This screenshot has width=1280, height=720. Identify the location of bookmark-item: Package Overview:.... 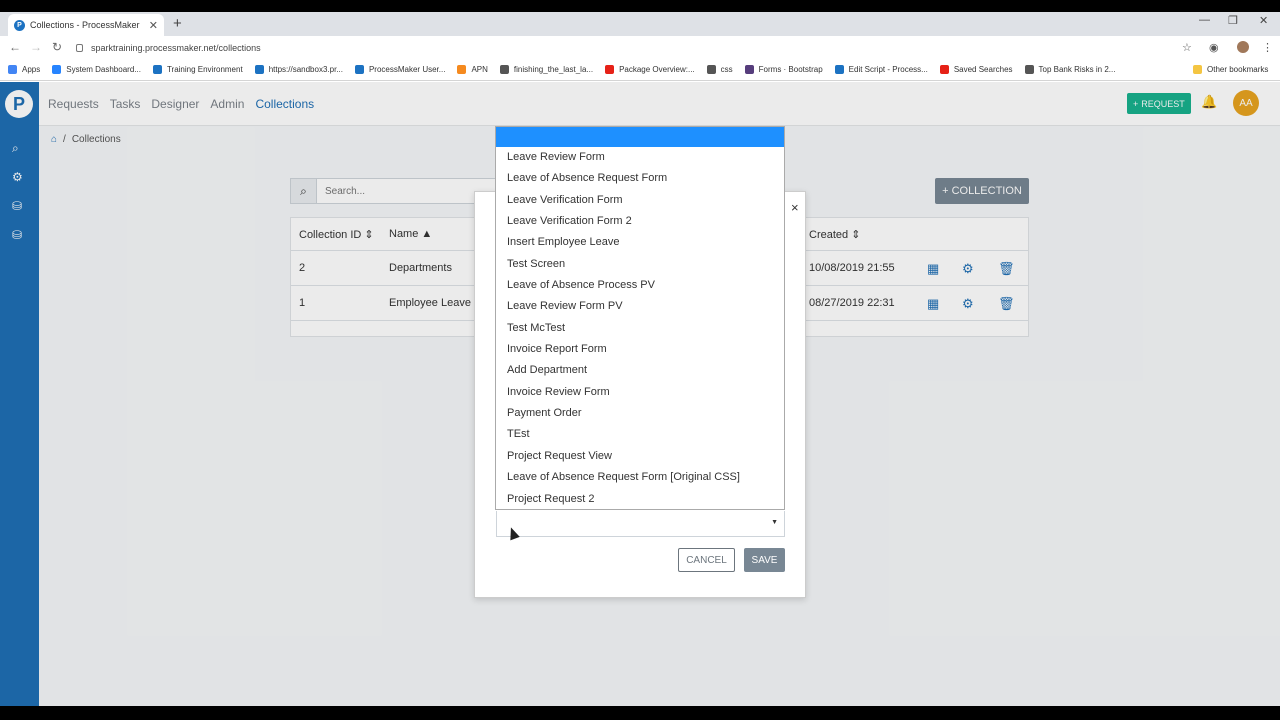
(650, 69).